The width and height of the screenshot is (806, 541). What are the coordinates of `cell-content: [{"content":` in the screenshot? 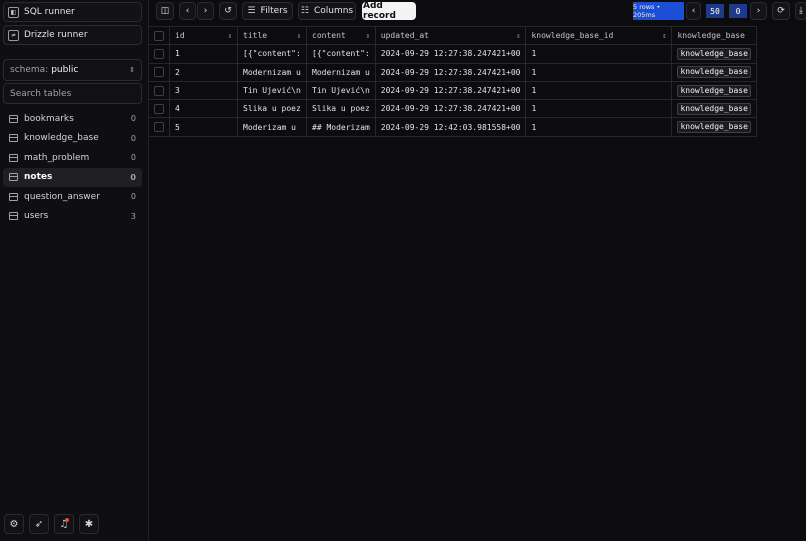 It's located at (341, 54).